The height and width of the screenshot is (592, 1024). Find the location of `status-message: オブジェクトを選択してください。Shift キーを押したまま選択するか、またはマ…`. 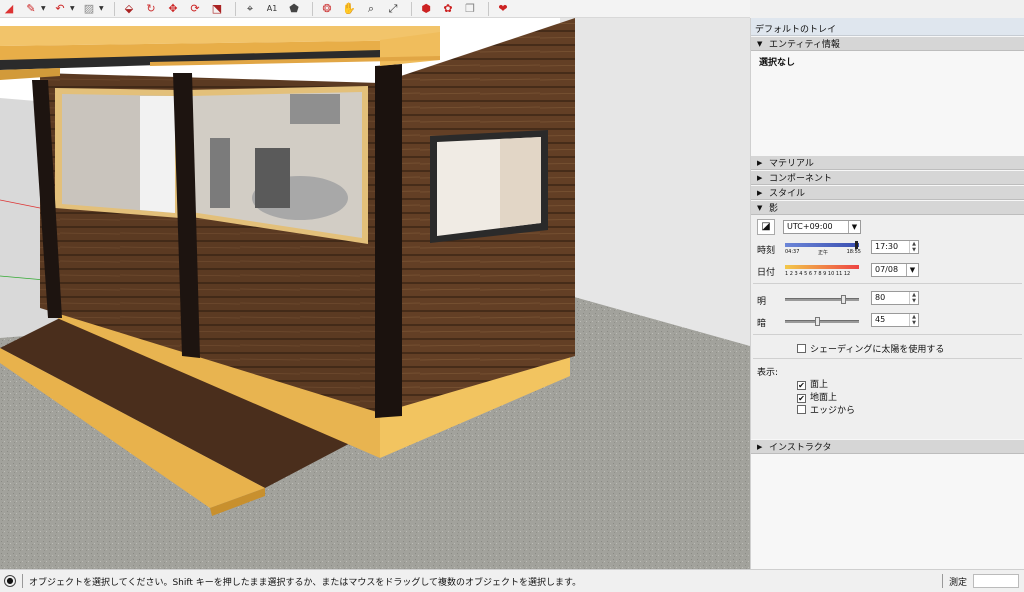

status-message: オブジェクトを選択してください。Shift キーを押したまま選択するか、またはマ… is located at coordinates (305, 582).